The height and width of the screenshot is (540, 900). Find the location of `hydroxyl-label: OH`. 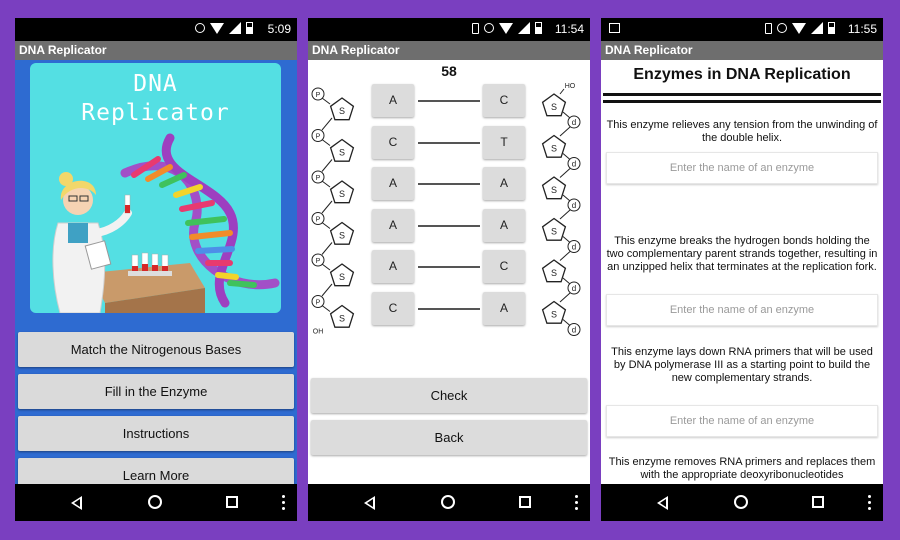

hydroxyl-label: OH is located at coordinates (318, 332).